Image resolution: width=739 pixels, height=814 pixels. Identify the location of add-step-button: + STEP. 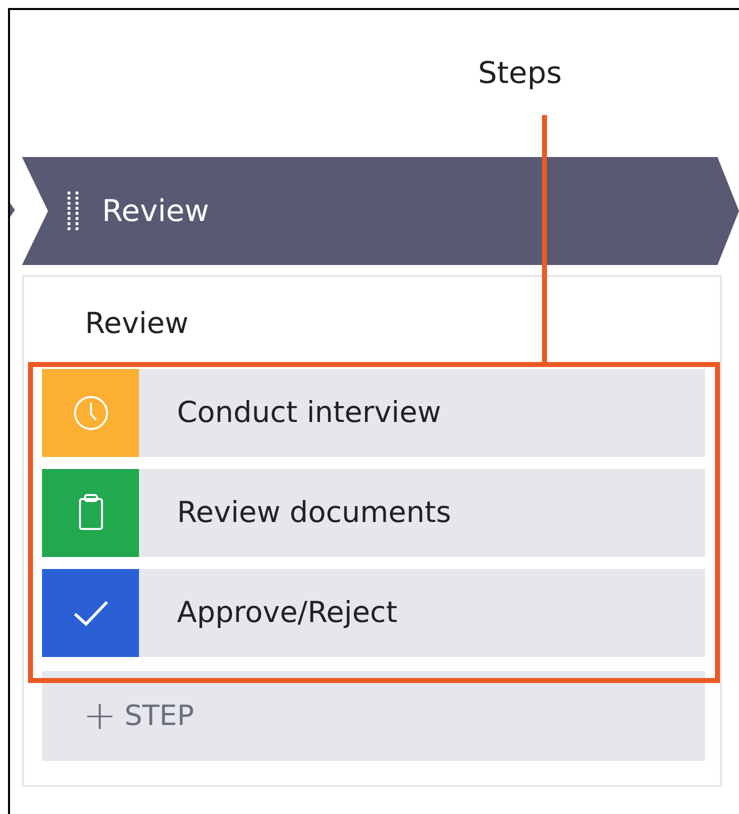
(373, 716).